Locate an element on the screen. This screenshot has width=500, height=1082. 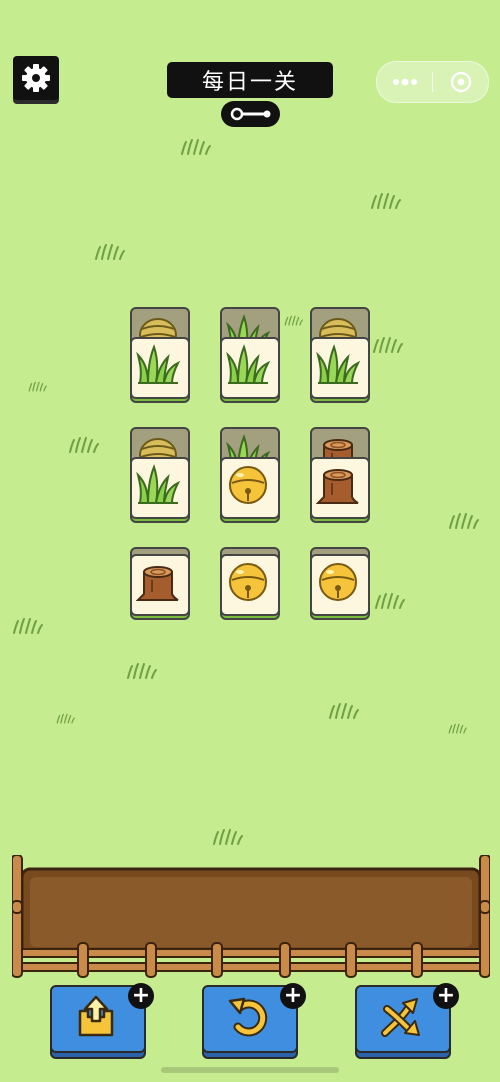
undo-icon is located at coordinates (248, 1017).